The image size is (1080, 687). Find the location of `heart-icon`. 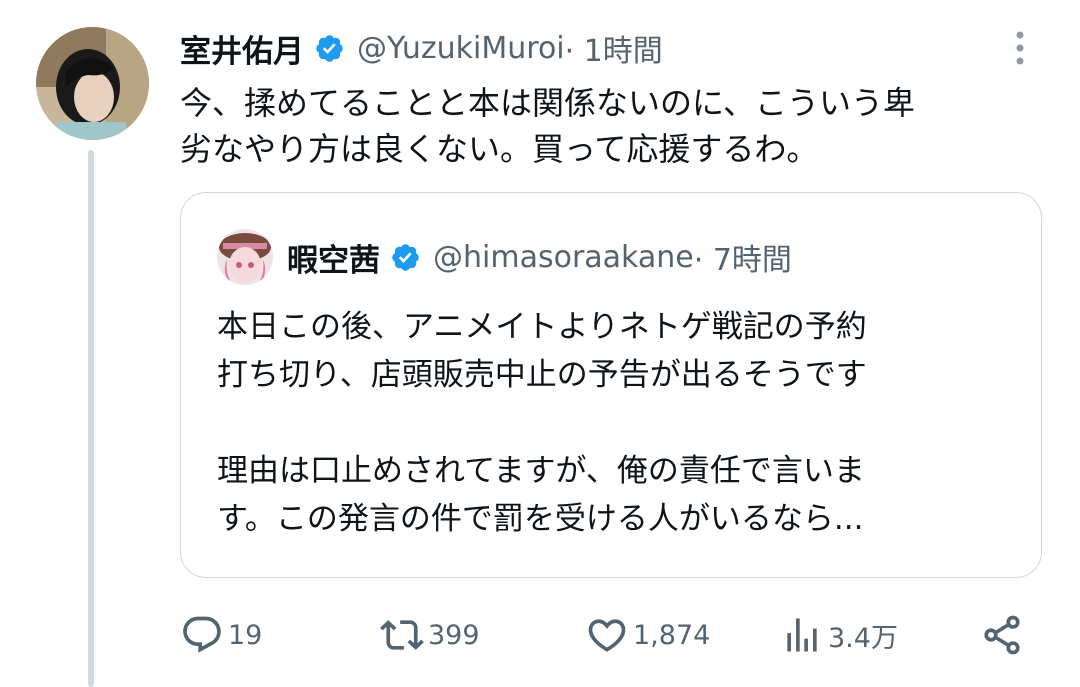

heart-icon is located at coordinates (607, 635).